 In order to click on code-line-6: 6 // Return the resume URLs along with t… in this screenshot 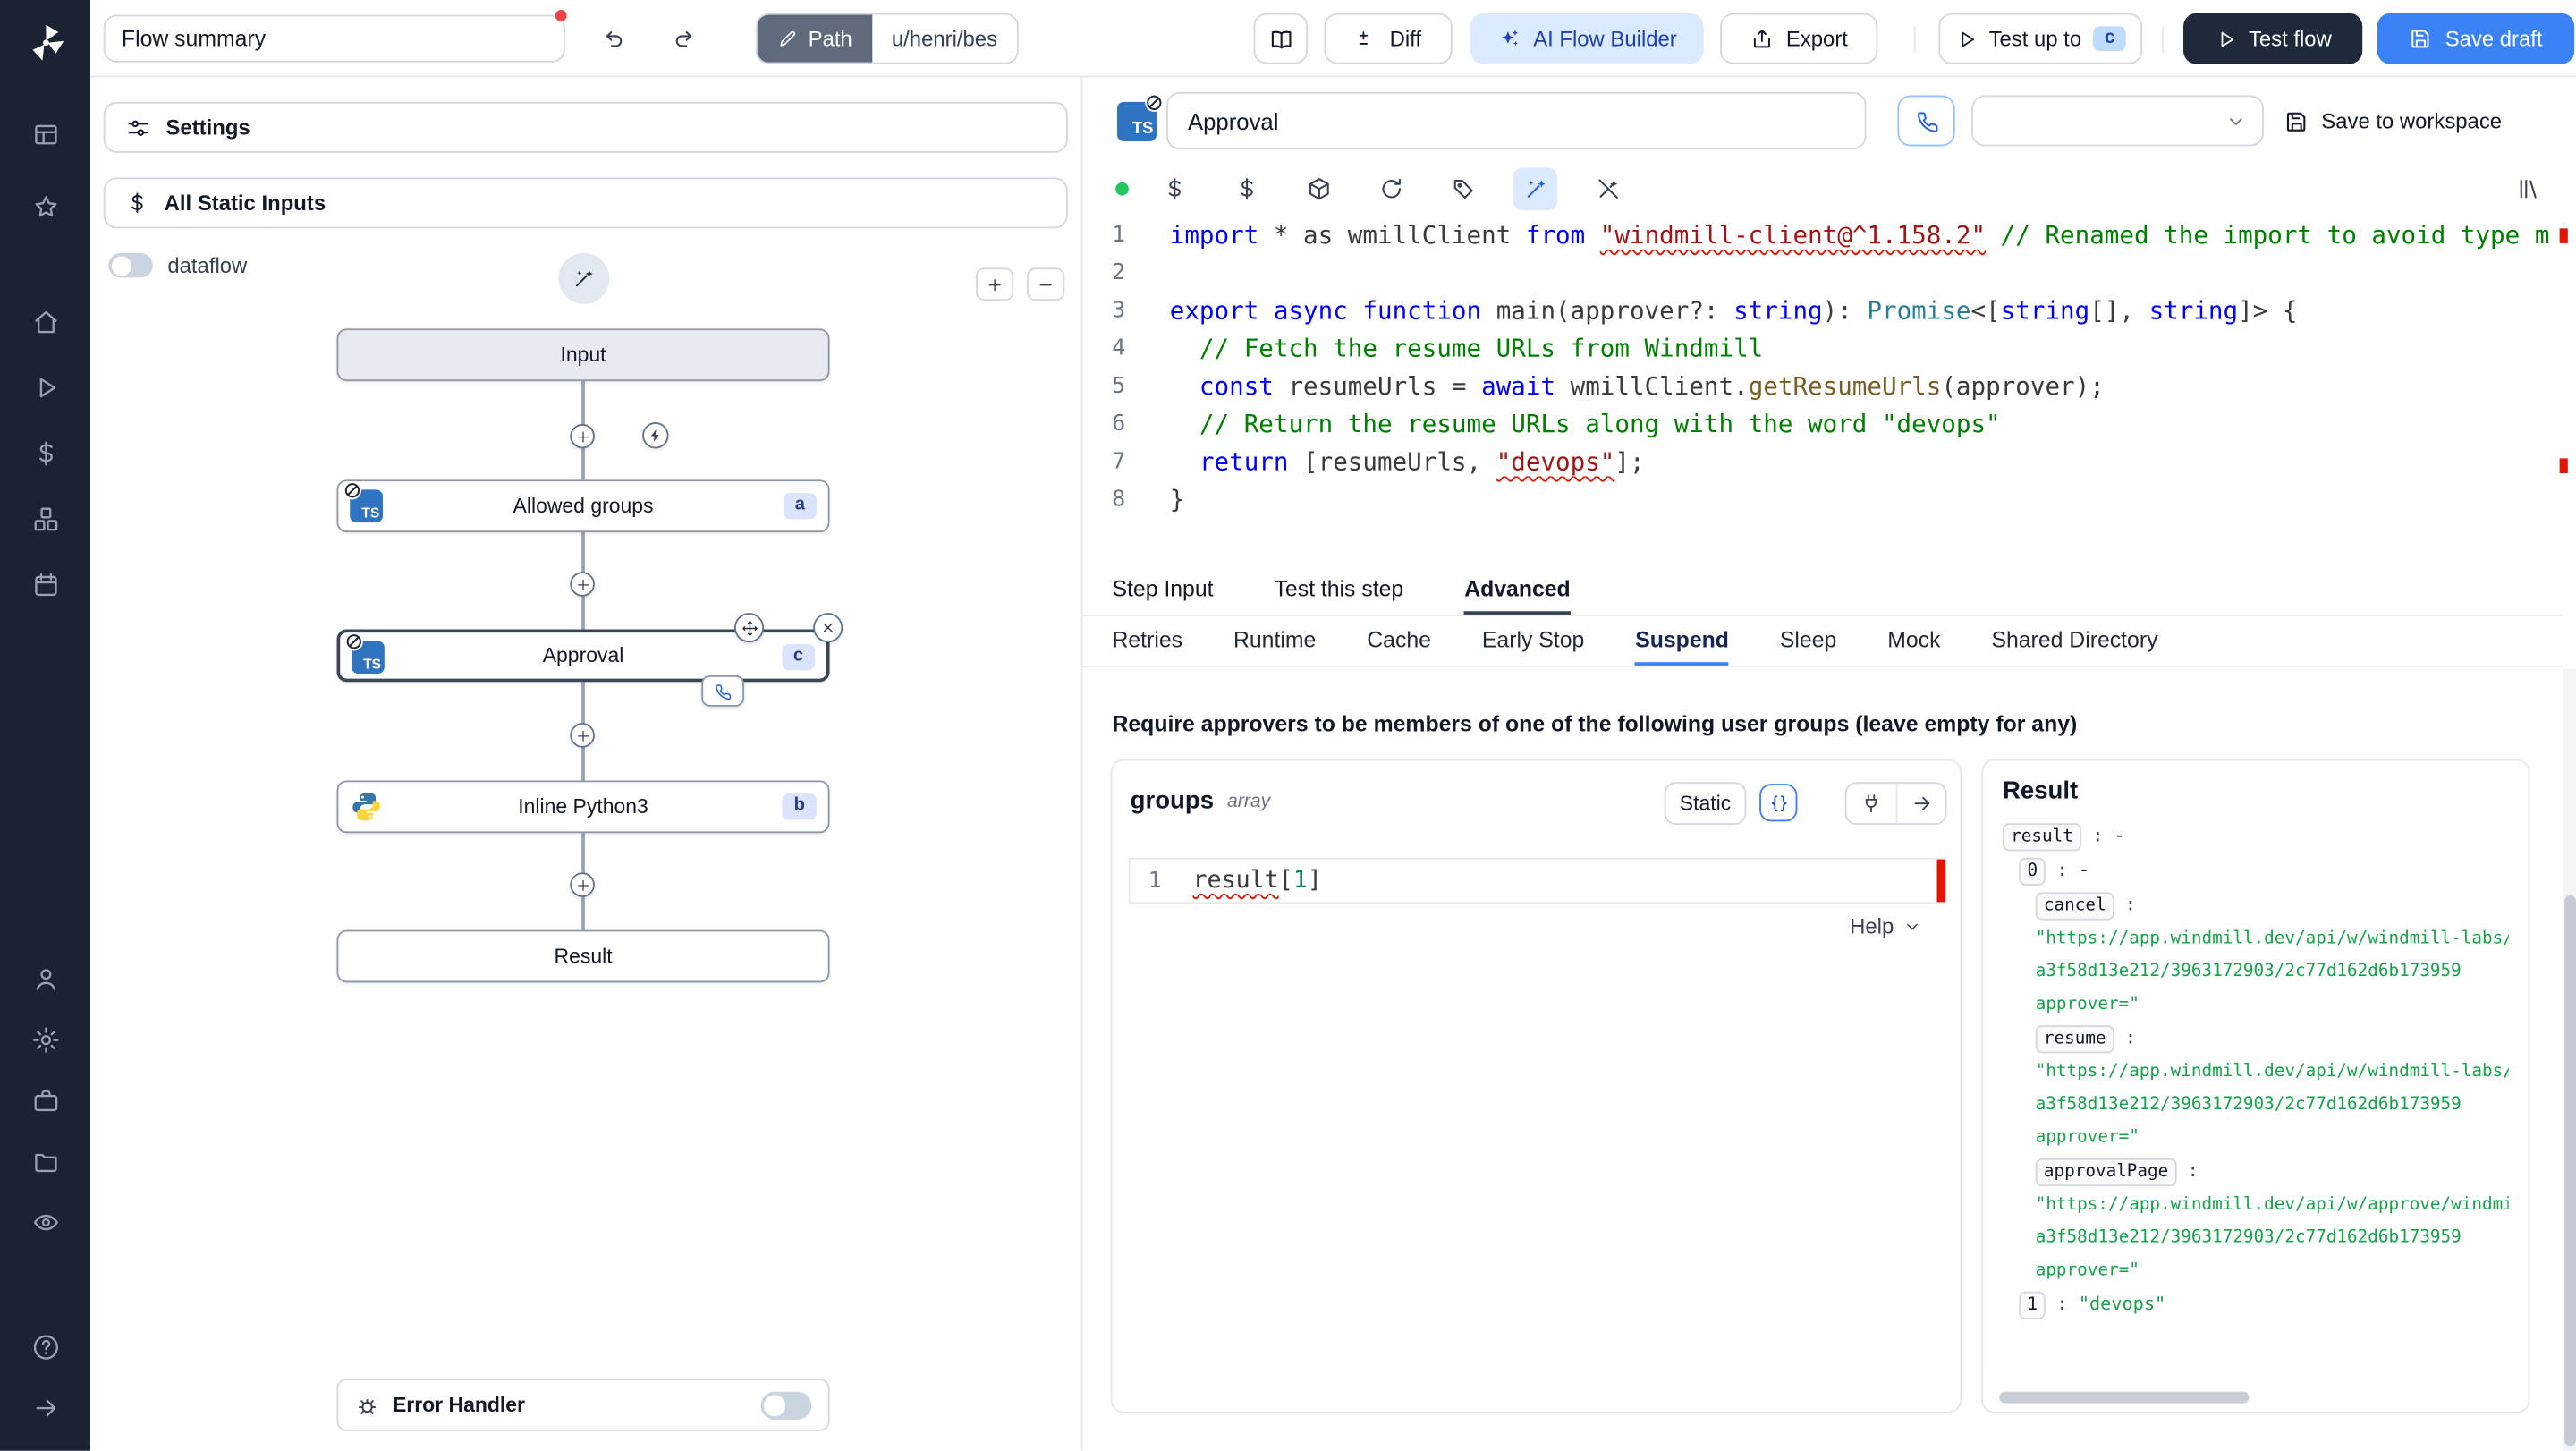, I will do `click(1825, 425)`.